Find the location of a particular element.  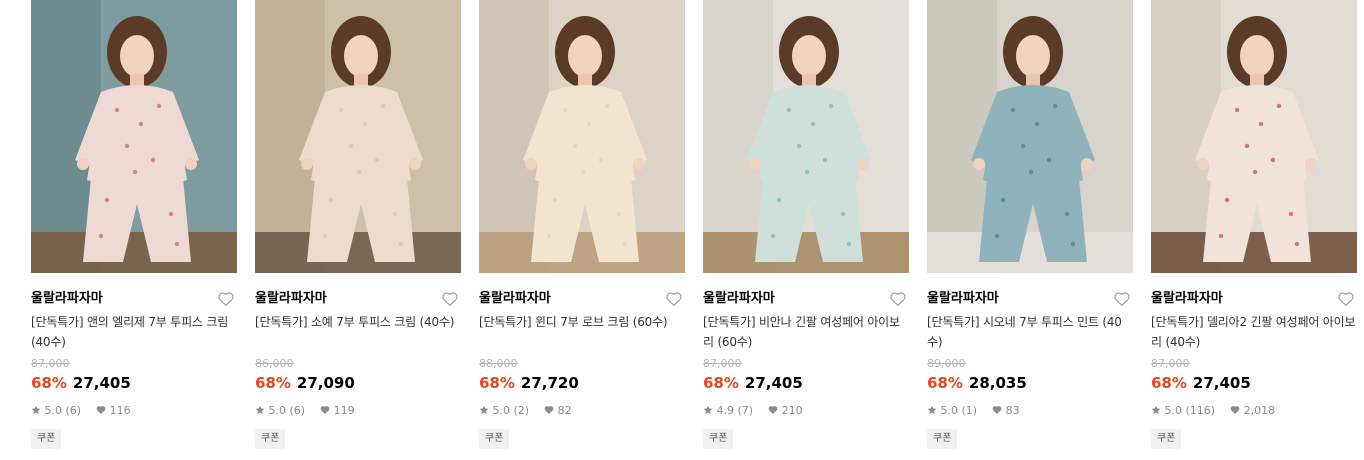

review-meta: 5.0 (2) 82 is located at coordinates (525, 411).